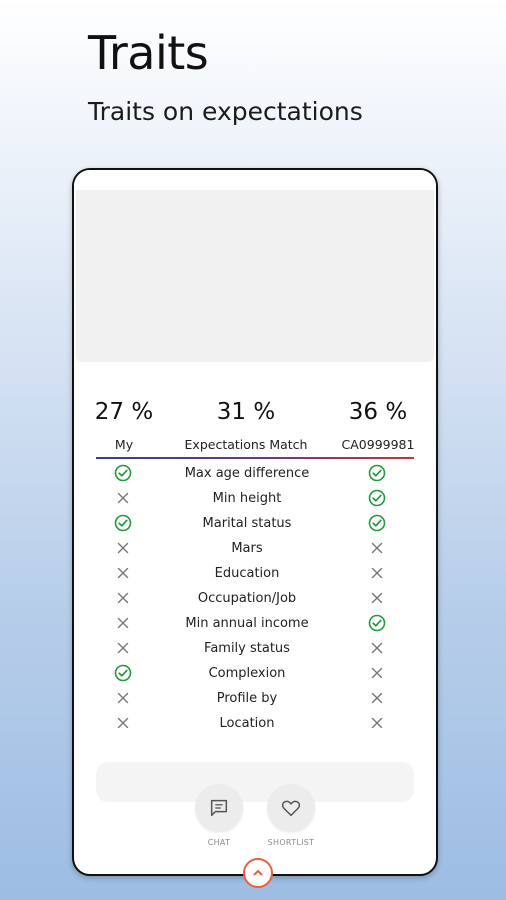  Describe the element at coordinates (246, 412) in the screenshot. I see `match-percentage: 31 %` at that location.